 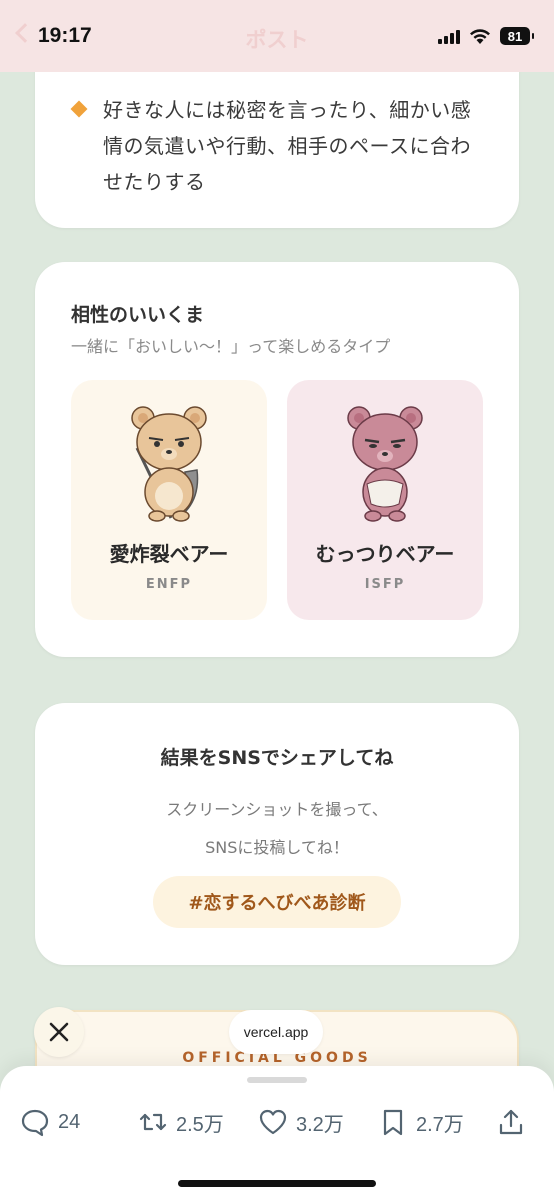 I want to click on action-bar: 24 2.5万 3.2万 2.7万, so click(x=277, y=1122).